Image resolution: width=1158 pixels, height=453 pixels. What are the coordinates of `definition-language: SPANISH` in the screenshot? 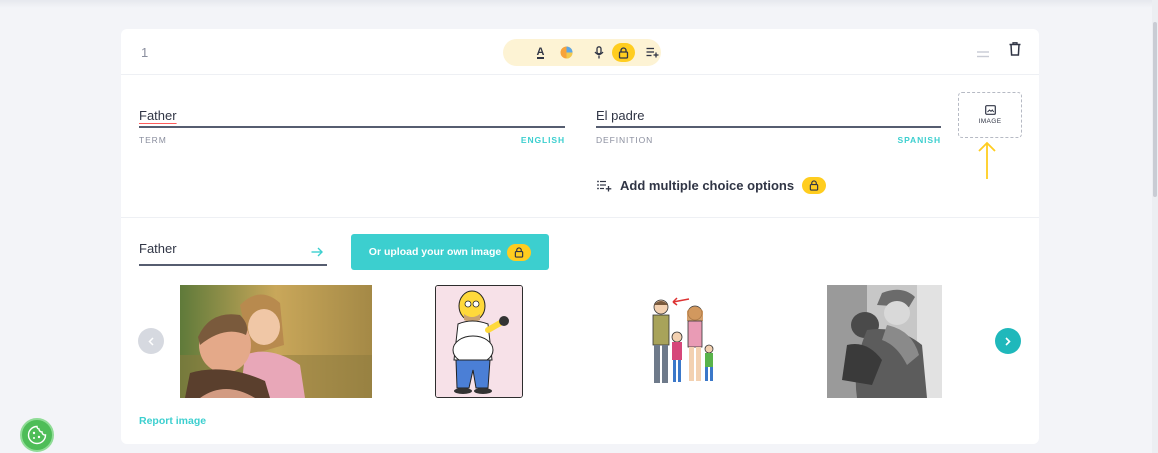 It's located at (919, 140).